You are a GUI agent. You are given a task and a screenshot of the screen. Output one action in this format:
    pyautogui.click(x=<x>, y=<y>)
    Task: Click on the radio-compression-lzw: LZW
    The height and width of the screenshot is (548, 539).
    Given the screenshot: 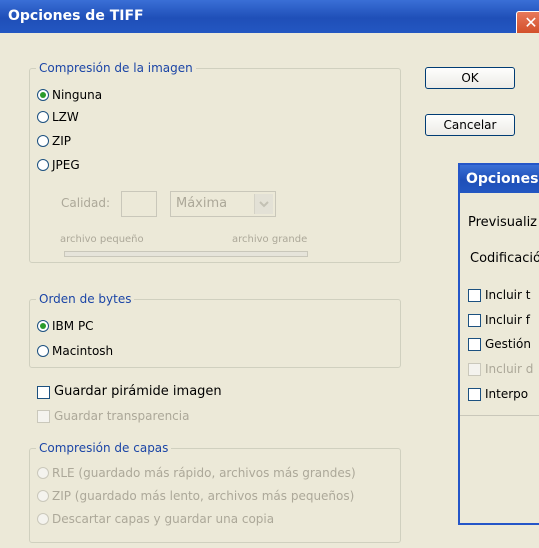 What is the action you would take?
    pyautogui.click(x=58, y=117)
    